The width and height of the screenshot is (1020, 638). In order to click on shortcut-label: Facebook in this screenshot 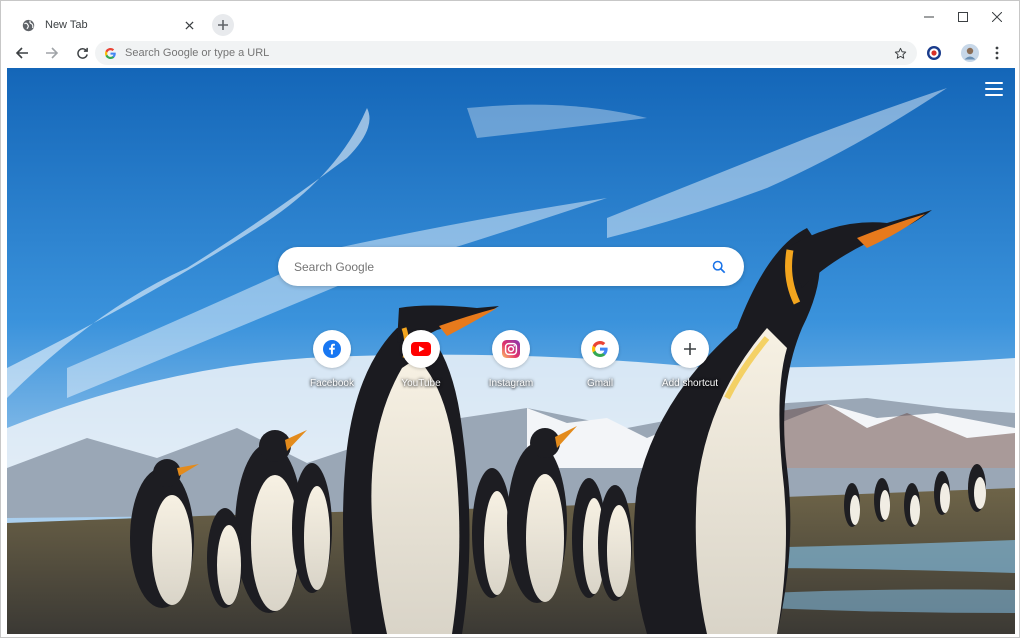, I will do `click(332, 383)`.